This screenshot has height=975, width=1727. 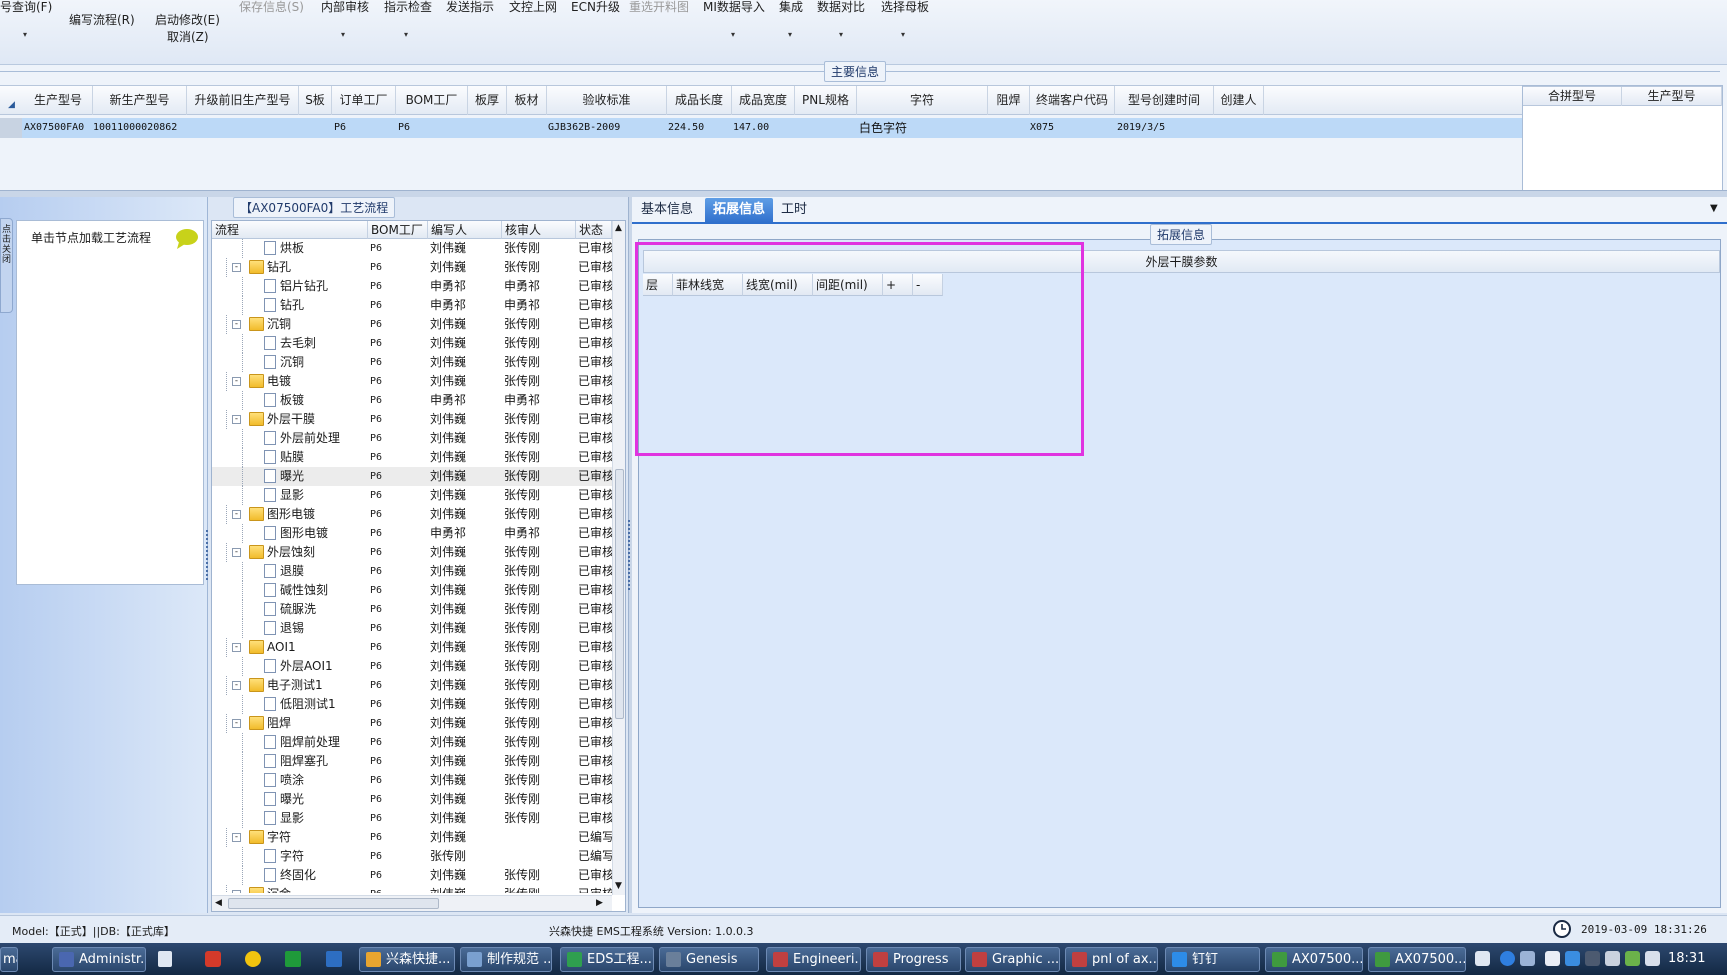 What do you see at coordinates (213, 959) in the screenshot?
I see `app-icon` at bounding box center [213, 959].